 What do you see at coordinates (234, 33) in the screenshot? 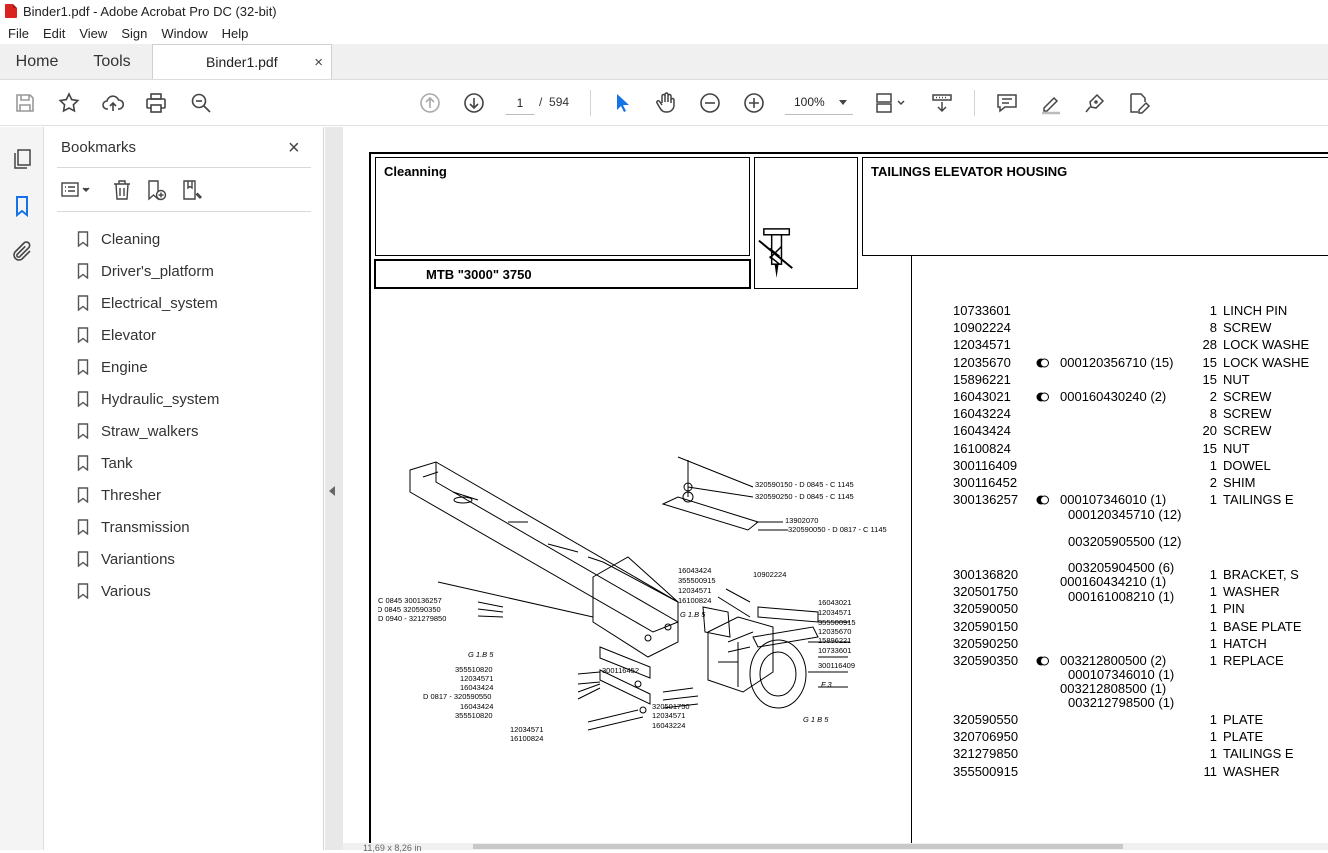
I see `menu-help: Help` at bounding box center [234, 33].